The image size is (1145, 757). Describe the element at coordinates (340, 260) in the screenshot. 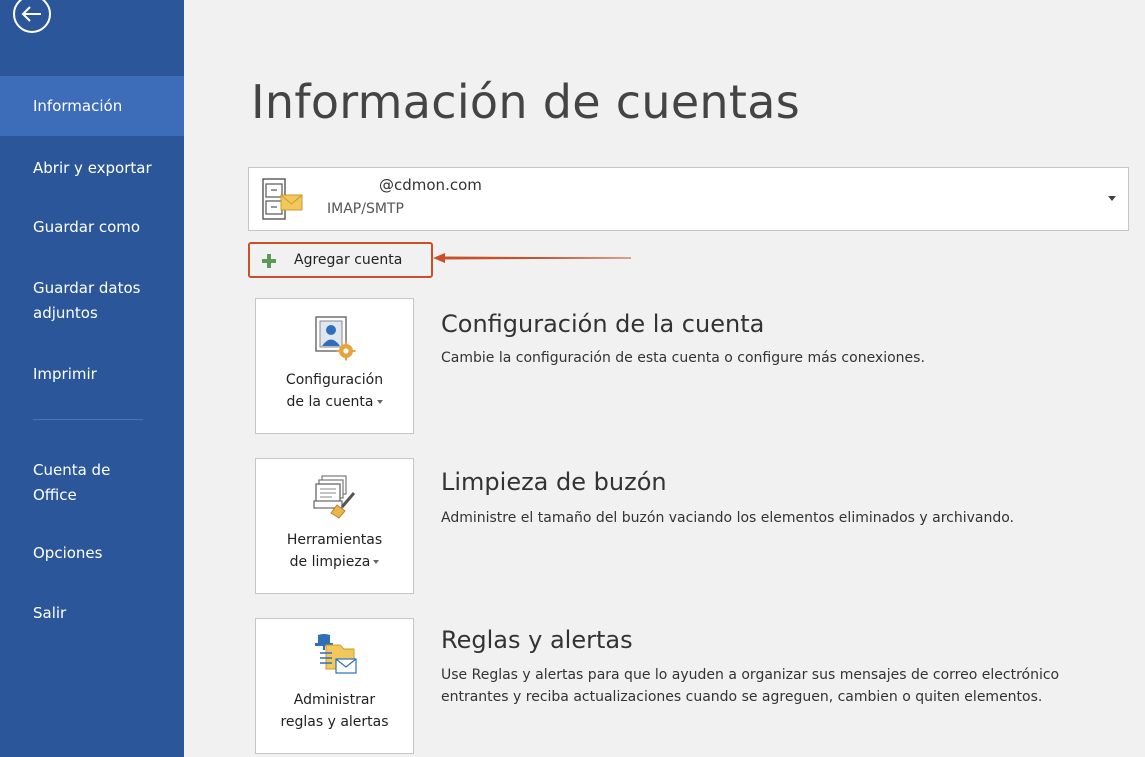

I see `add-account-button: Agregar cuenta` at that location.